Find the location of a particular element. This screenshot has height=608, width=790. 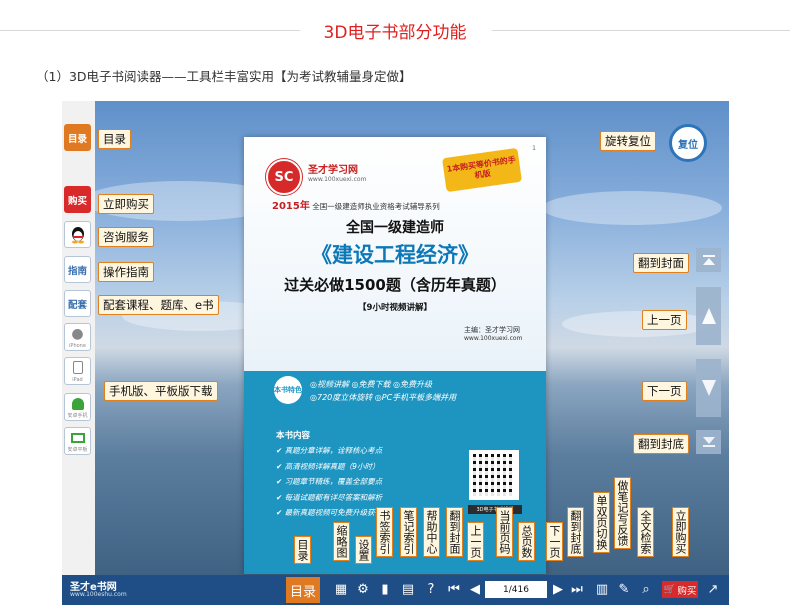

single-double-icon: ▥ is located at coordinates (602, 589).